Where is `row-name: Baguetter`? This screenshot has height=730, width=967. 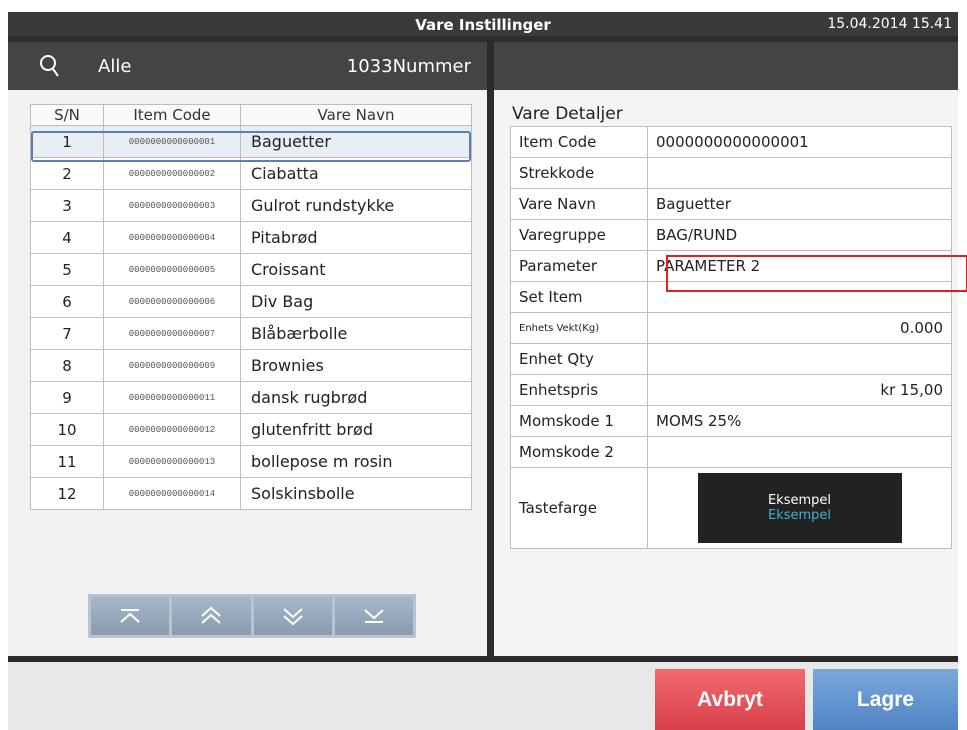 row-name: Baguetter is located at coordinates (356, 141).